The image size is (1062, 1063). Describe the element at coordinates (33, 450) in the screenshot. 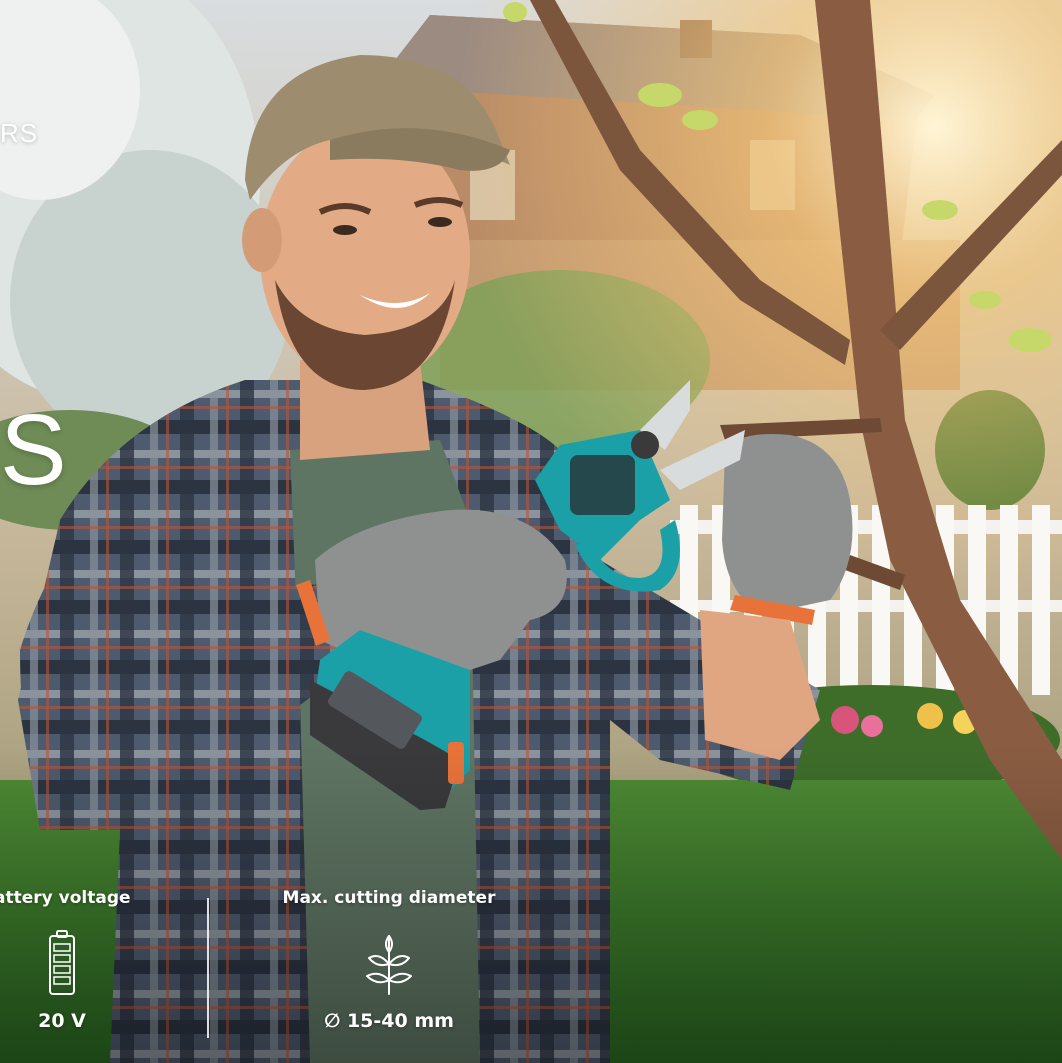

I see `hero-headline: S` at that location.